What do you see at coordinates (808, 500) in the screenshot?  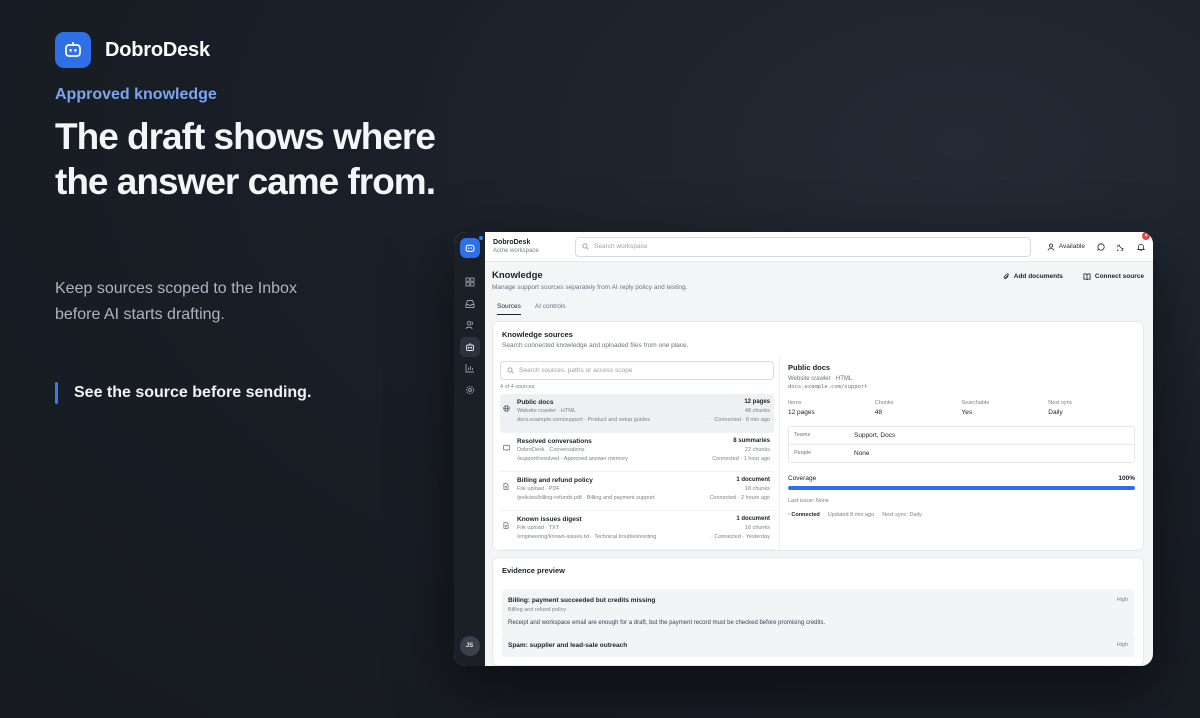 I see `last-issue: Last issue: None` at bounding box center [808, 500].